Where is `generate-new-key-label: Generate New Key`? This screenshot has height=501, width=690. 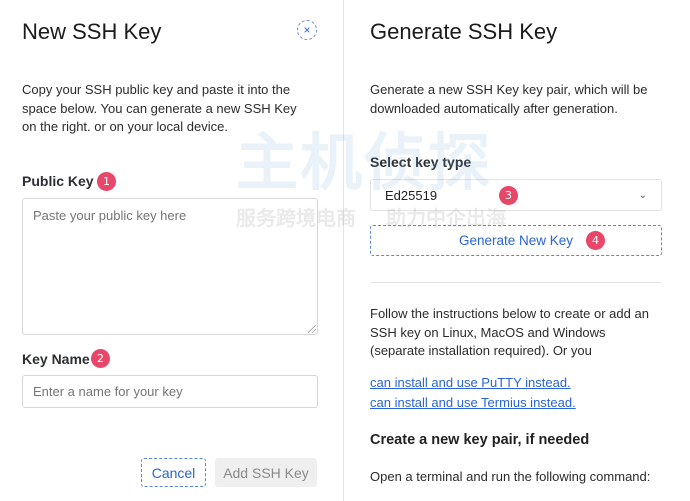 generate-new-key-label: Generate New Key is located at coordinates (516, 240).